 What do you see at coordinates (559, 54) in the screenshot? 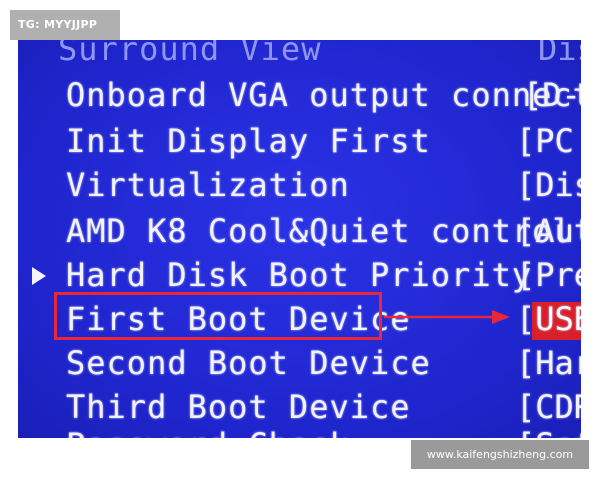
I see `menu-item-value: Dis` at bounding box center [559, 54].